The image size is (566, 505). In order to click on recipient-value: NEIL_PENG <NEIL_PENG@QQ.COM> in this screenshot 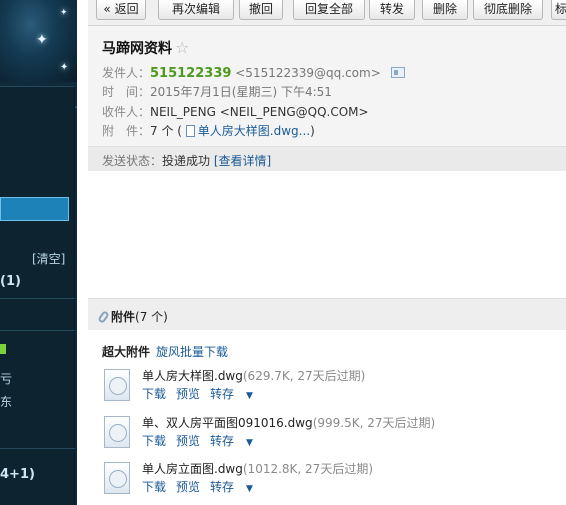, I will do `click(259, 112)`.